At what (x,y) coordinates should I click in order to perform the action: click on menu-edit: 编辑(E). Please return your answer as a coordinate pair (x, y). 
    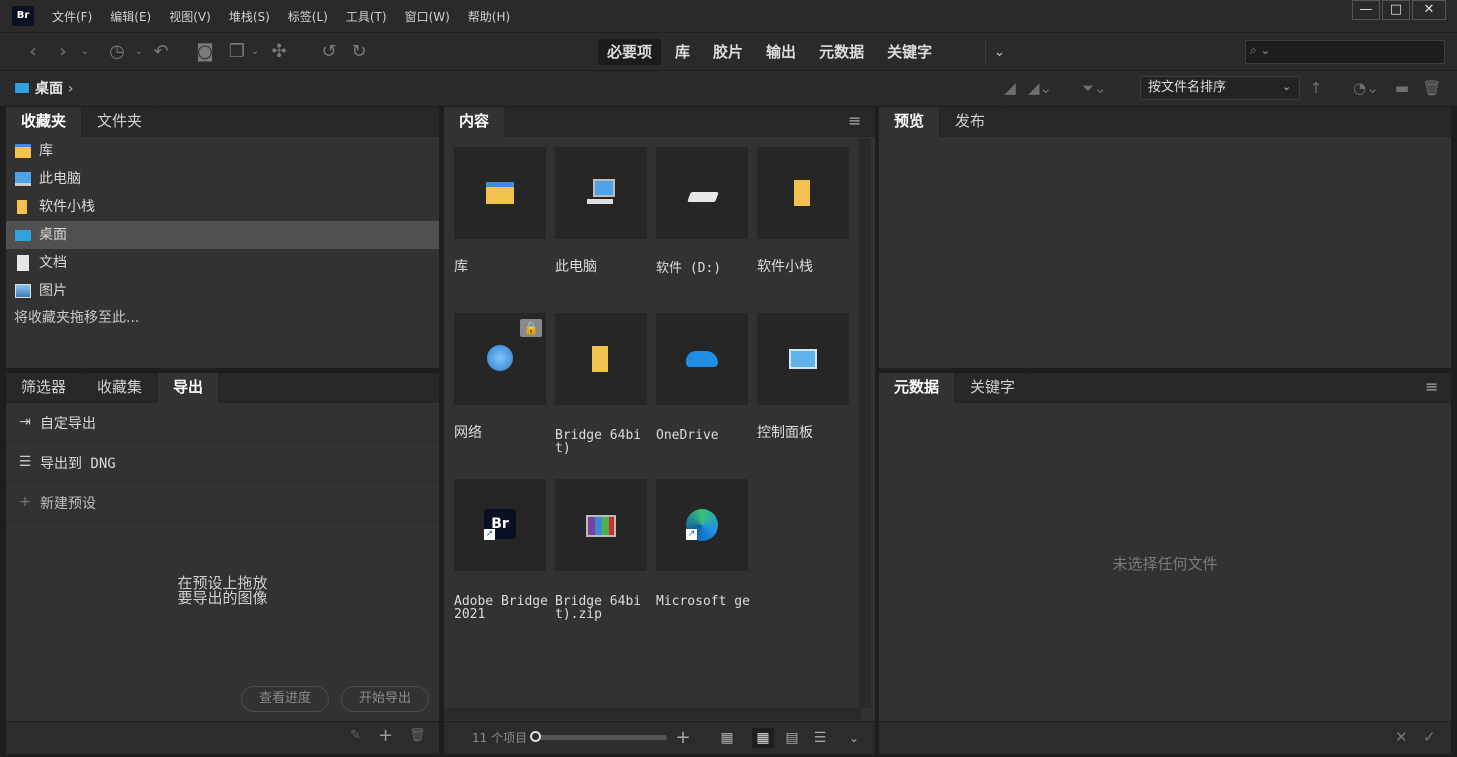
    Looking at the image, I should click on (130, 16).